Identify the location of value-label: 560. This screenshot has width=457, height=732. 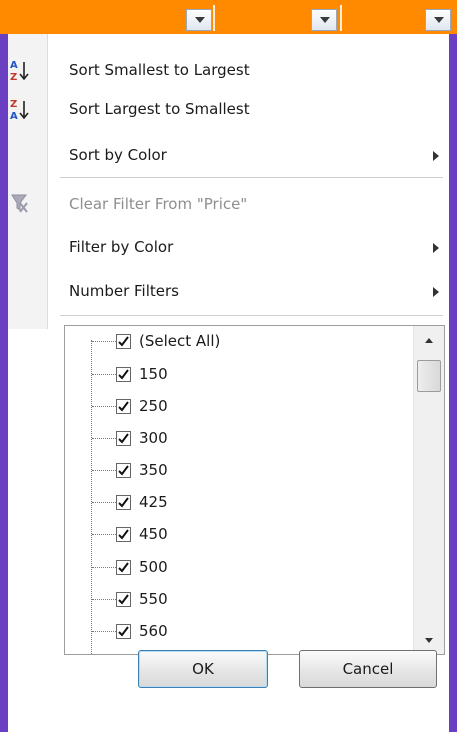
(153, 631).